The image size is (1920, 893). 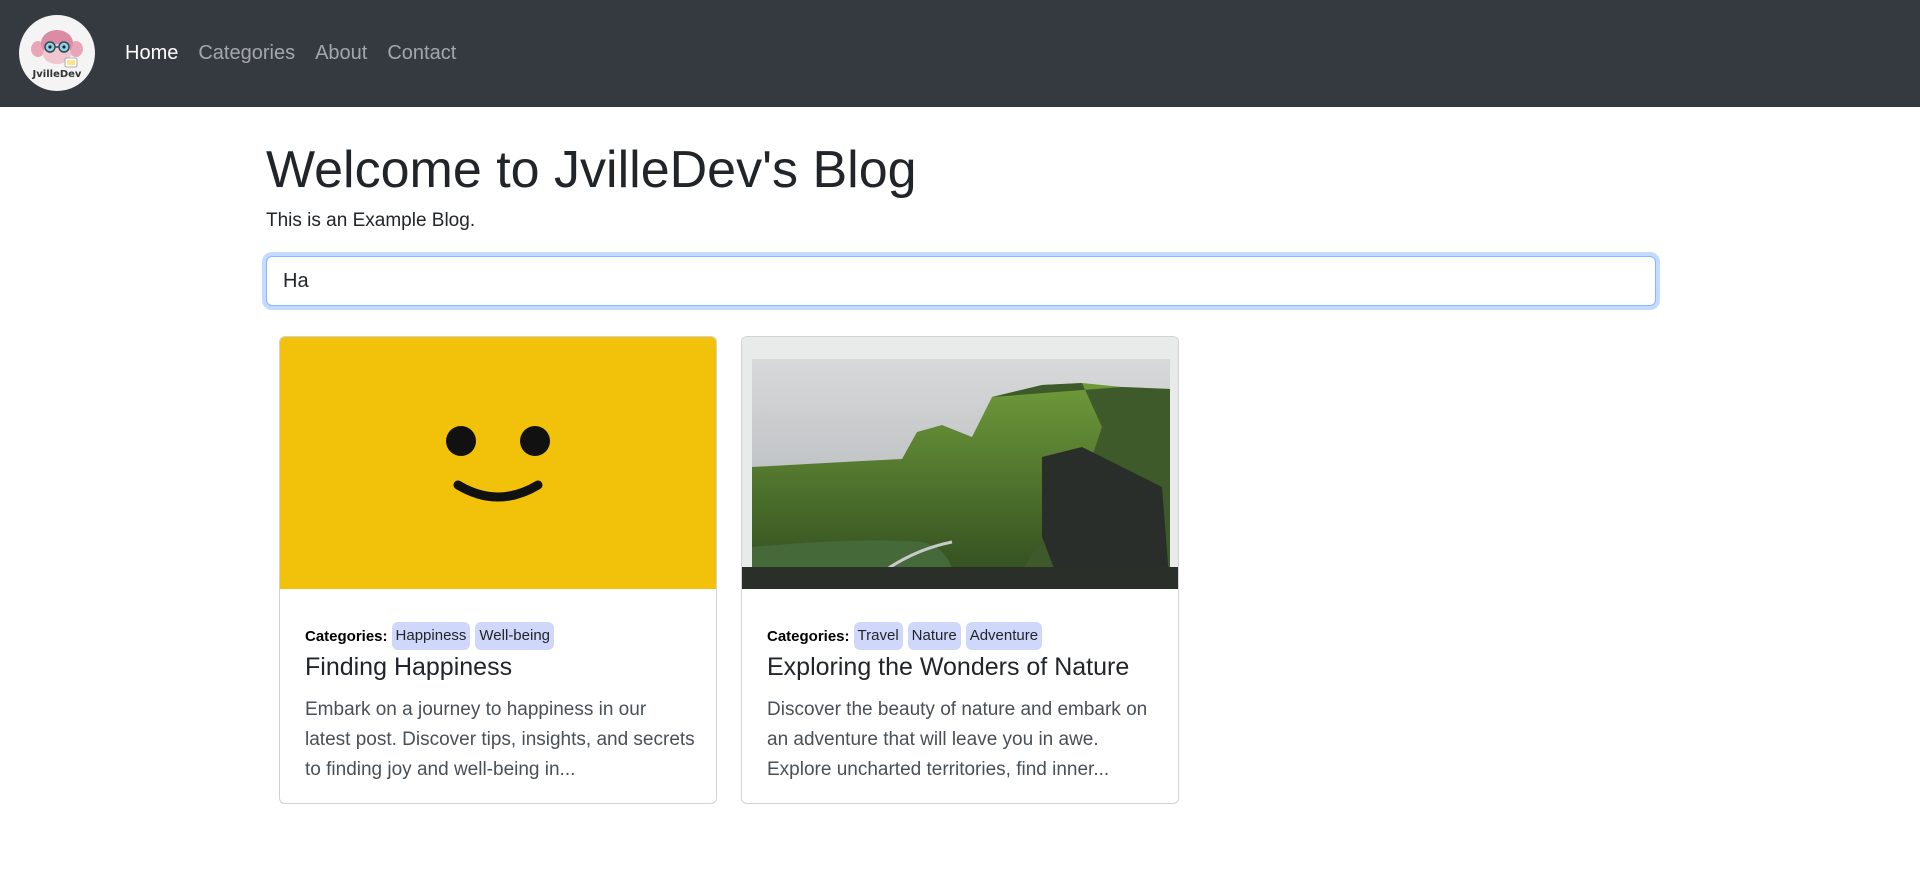 I want to click on mountain-landscape-image, so click(x=960, y=463).